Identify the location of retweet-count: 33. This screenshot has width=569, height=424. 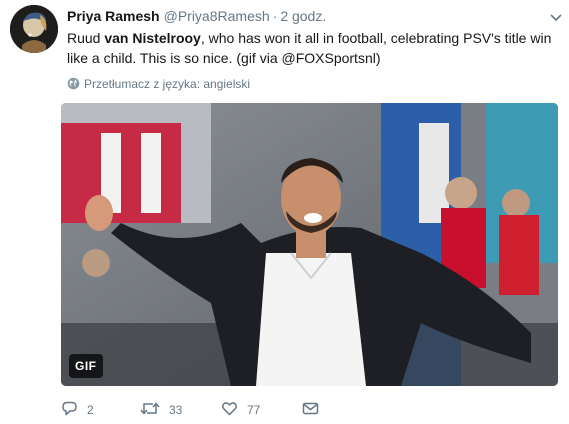
(176, 410).